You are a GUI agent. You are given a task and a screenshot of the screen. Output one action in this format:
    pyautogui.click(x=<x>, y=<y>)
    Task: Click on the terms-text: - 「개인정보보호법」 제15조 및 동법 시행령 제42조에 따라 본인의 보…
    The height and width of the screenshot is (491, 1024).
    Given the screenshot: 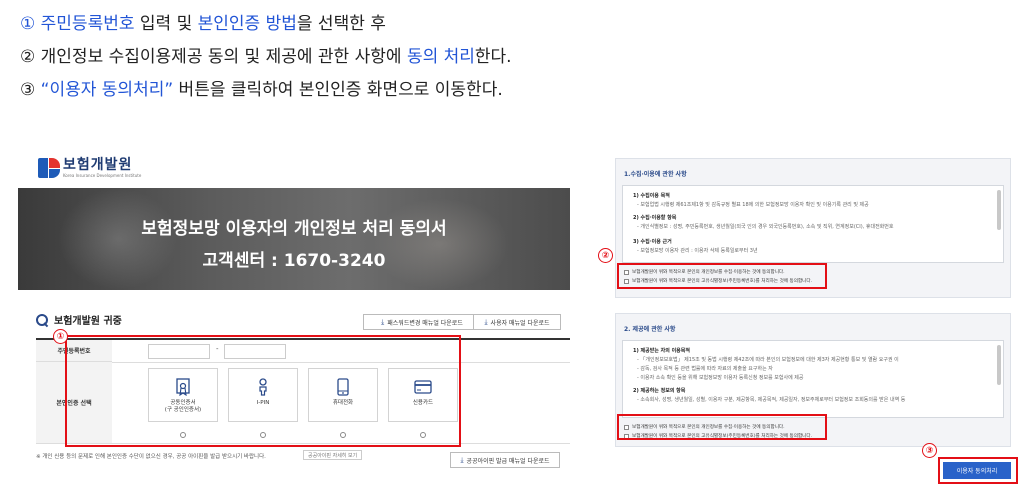 What is the action you would take?
    pyautogui.click(x=768, y=360)
    